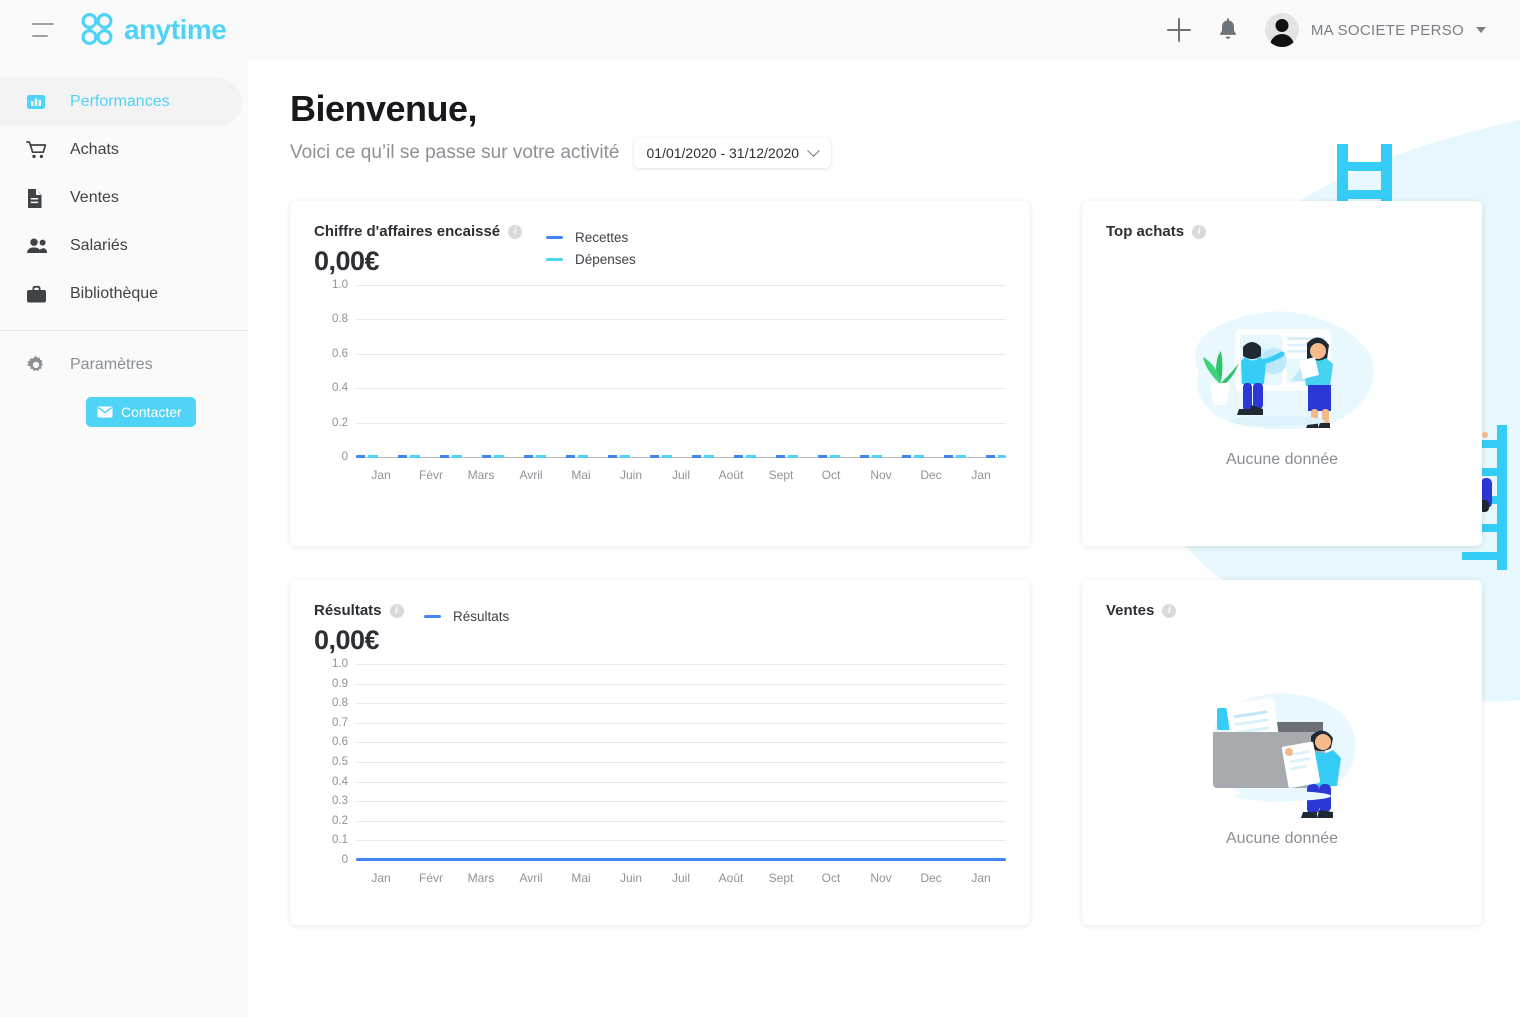  What do you see at coordinates (347, 640) in the screenshot?
I see `card-amount: 0,00€` at bounding box center [347, 640].